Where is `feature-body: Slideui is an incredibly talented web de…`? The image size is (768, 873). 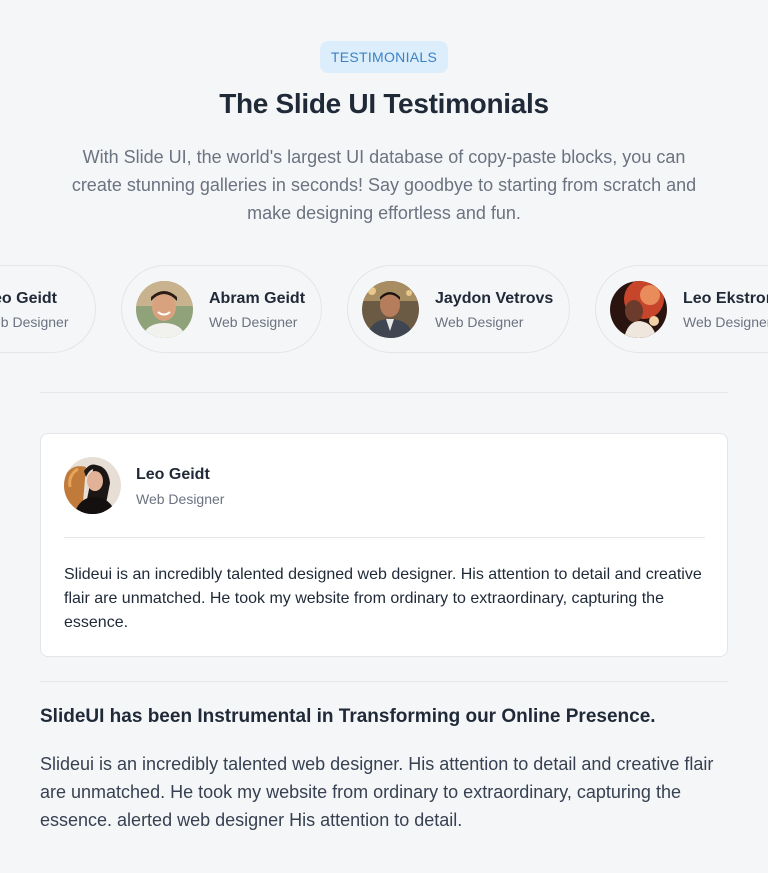
feature-body: Slideui is an incredibly talented web de… is located at coordinates (377, 792).